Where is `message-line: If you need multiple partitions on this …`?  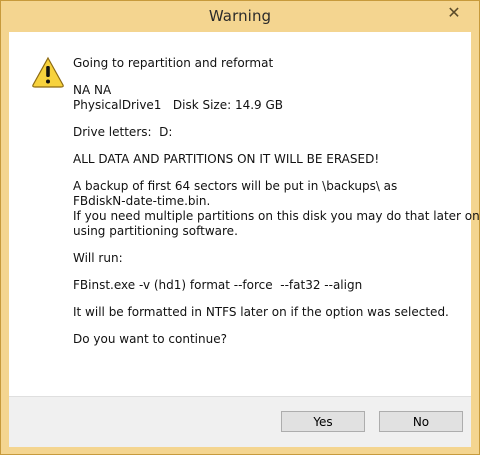 message-line: If you need multiple partitions on this … is located at coordinates (276, 216).